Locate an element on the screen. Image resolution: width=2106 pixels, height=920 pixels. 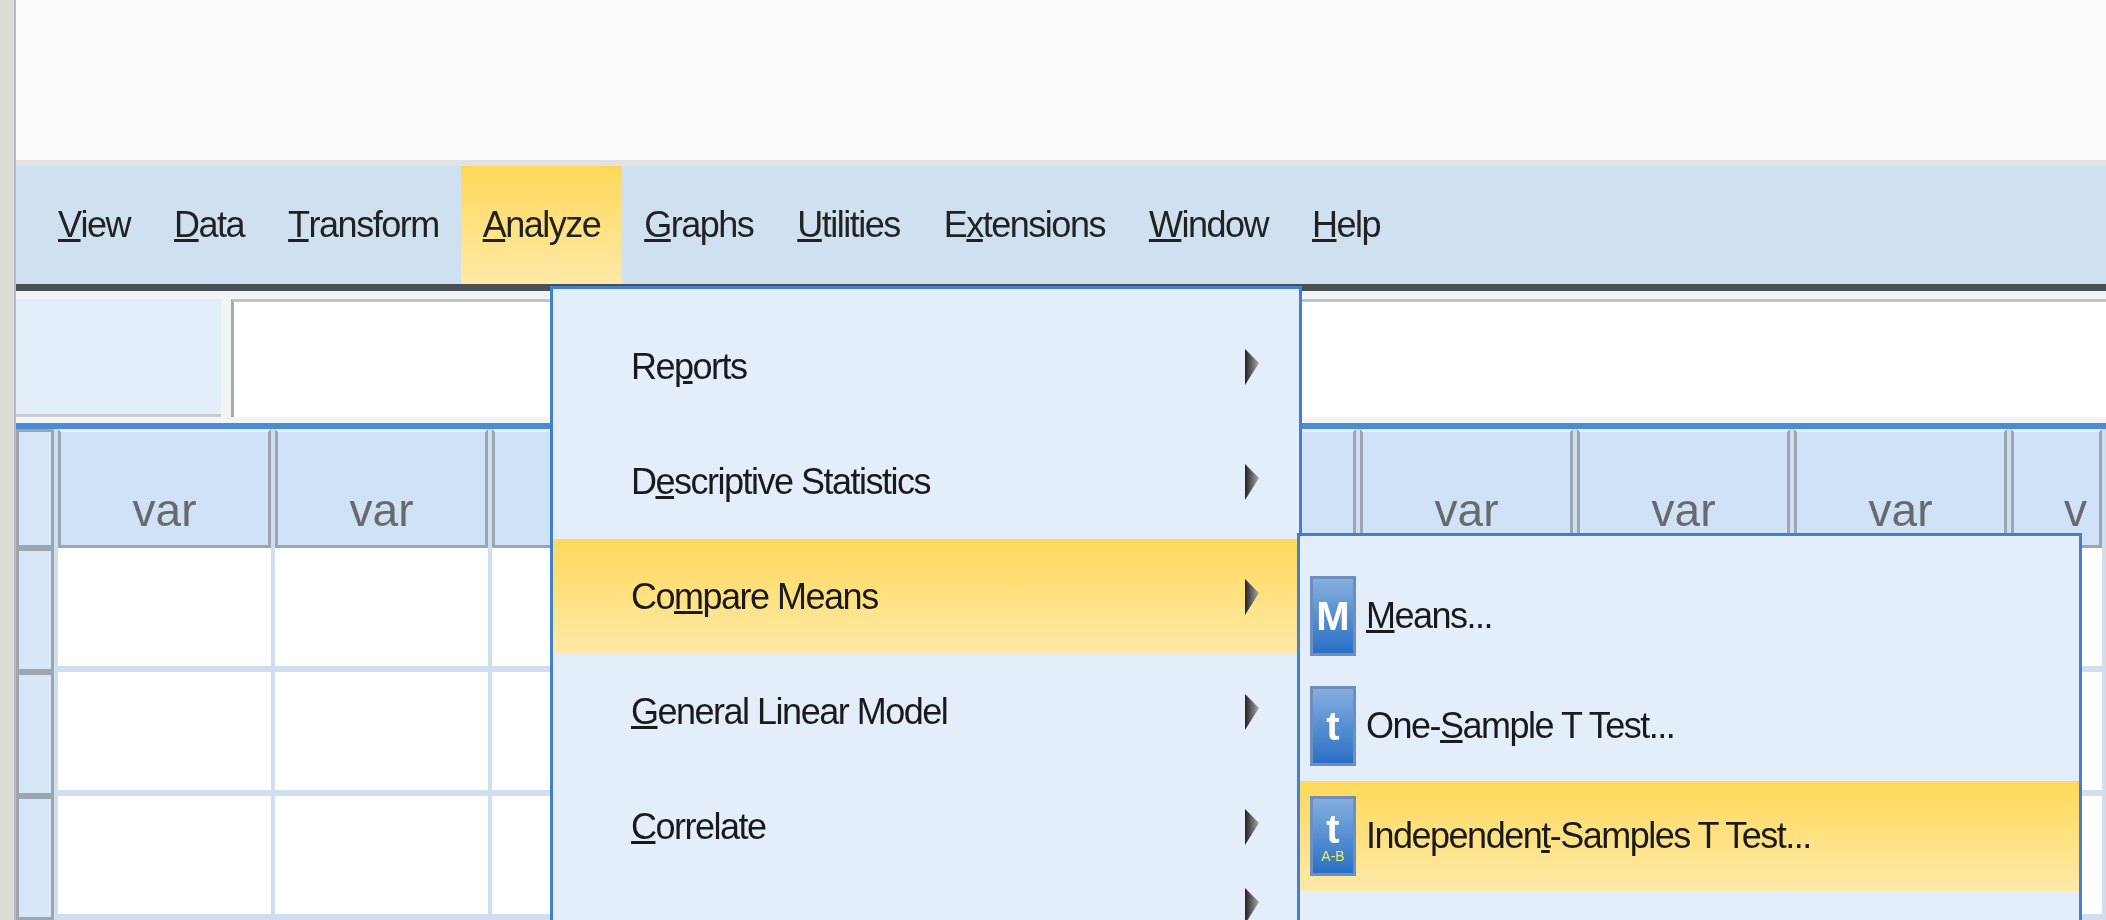
procedure-icon: M is located at coordinates (1333, 616).